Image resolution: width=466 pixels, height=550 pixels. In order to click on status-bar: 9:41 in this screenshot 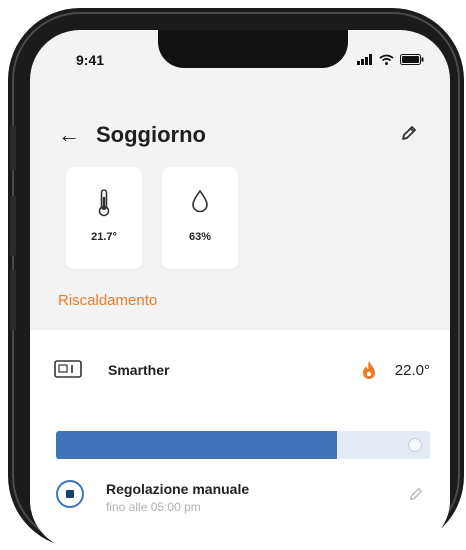, I will do `click(240, 55)`.